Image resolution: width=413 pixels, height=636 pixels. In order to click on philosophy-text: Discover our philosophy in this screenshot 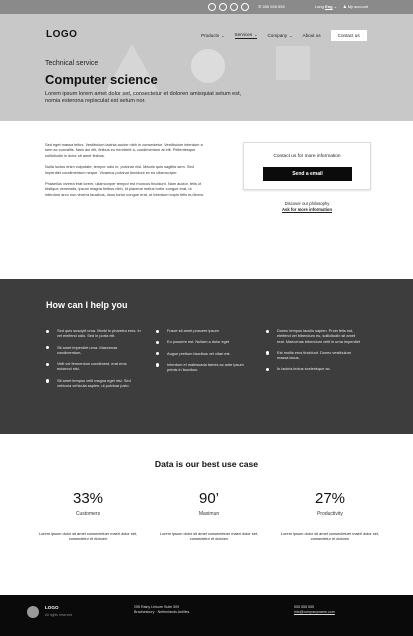, I will do `click(307, 203)`.